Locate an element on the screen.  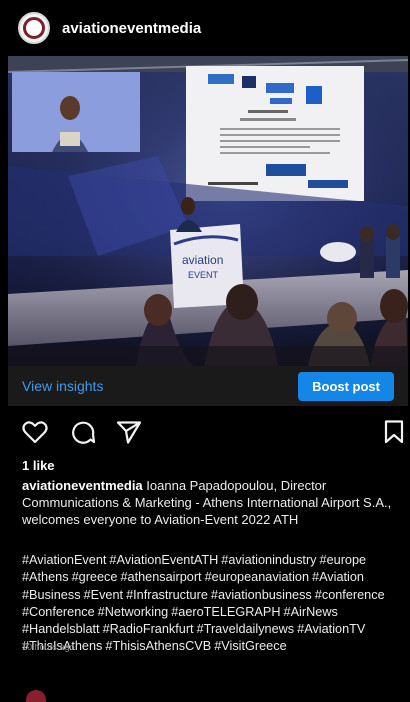
bookmark-icon is located at coordinates (394, 434).